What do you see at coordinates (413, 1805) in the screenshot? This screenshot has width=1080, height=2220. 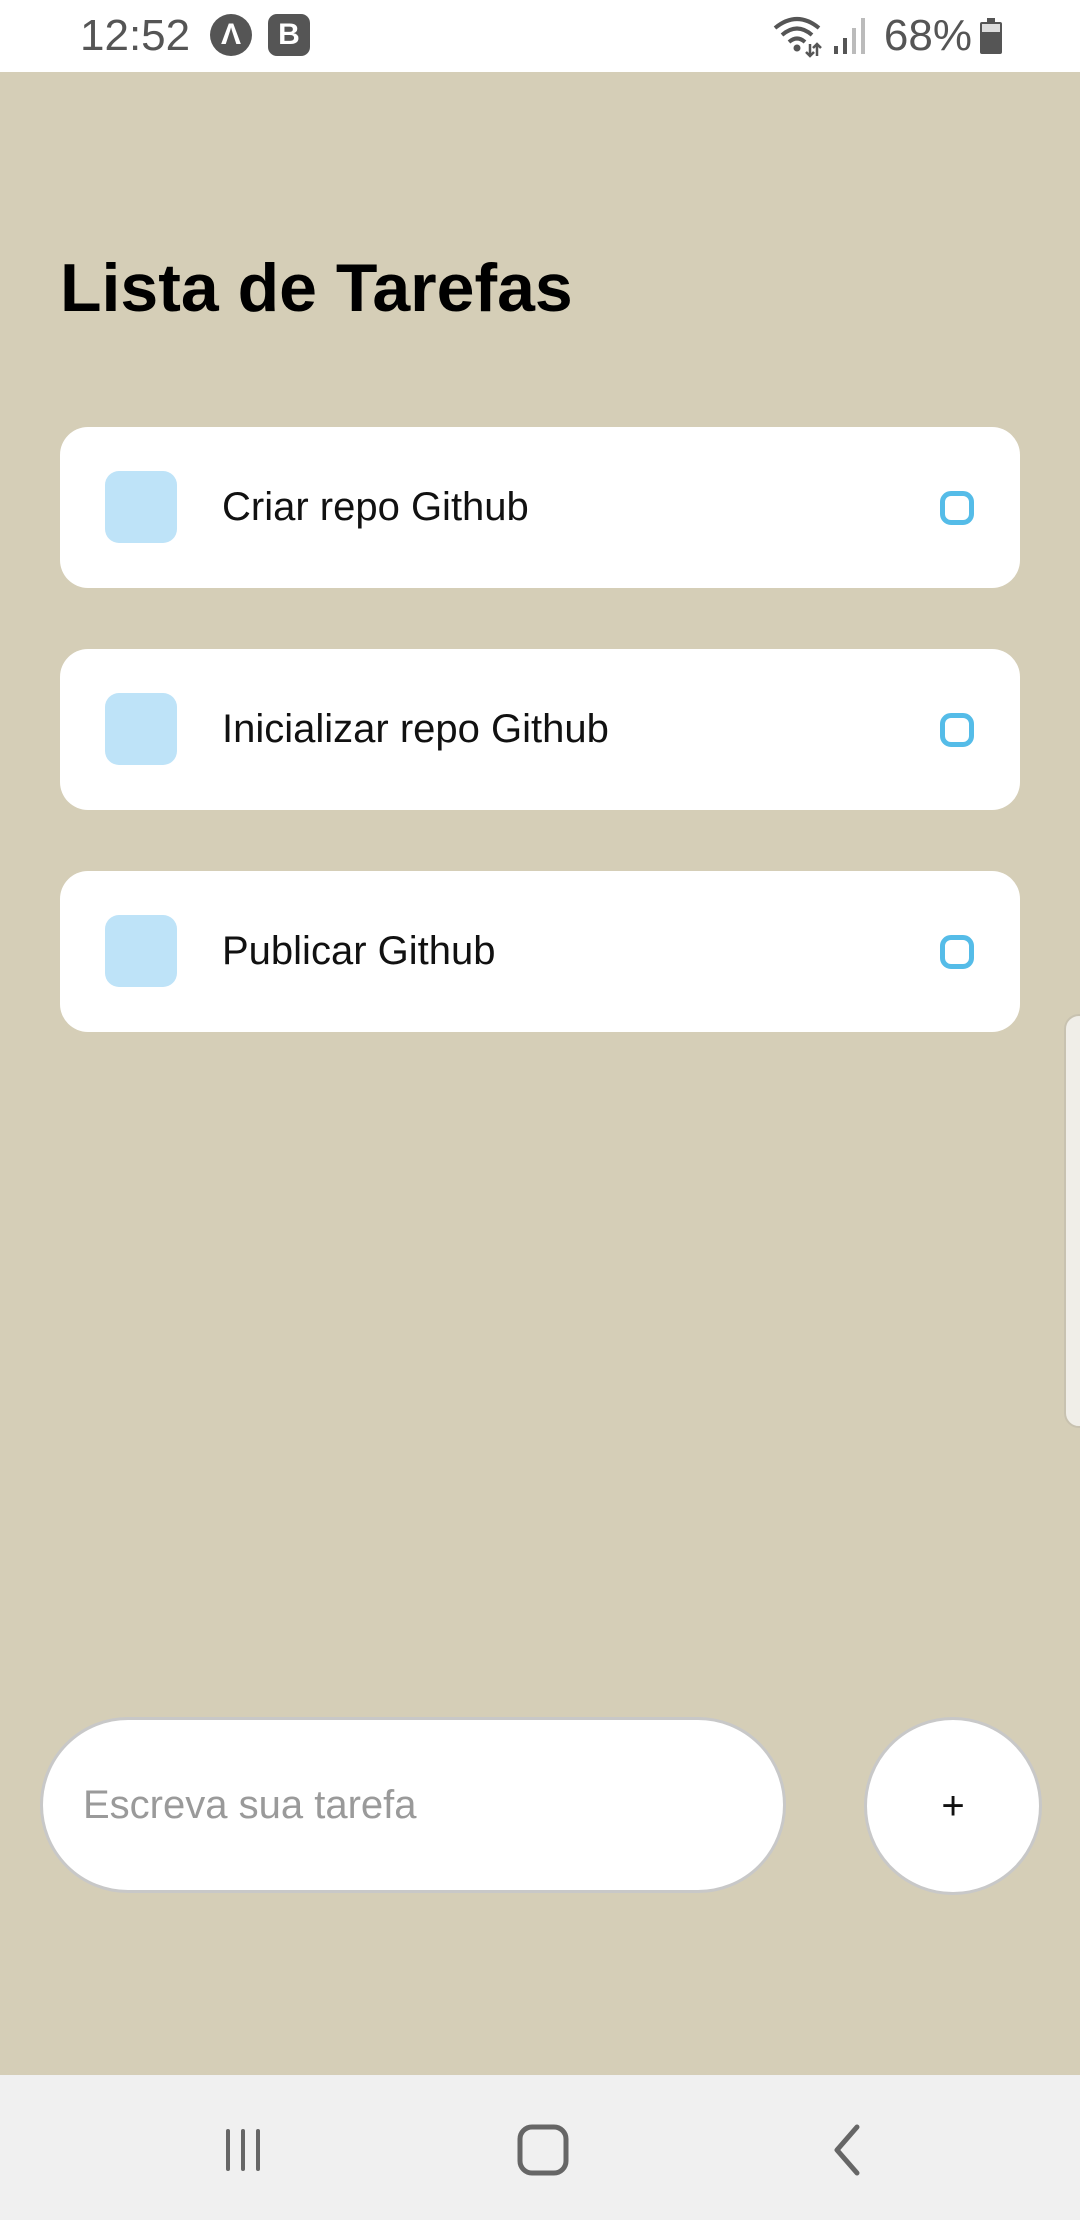 I see `task-input` at bounding box center [413, 1805].